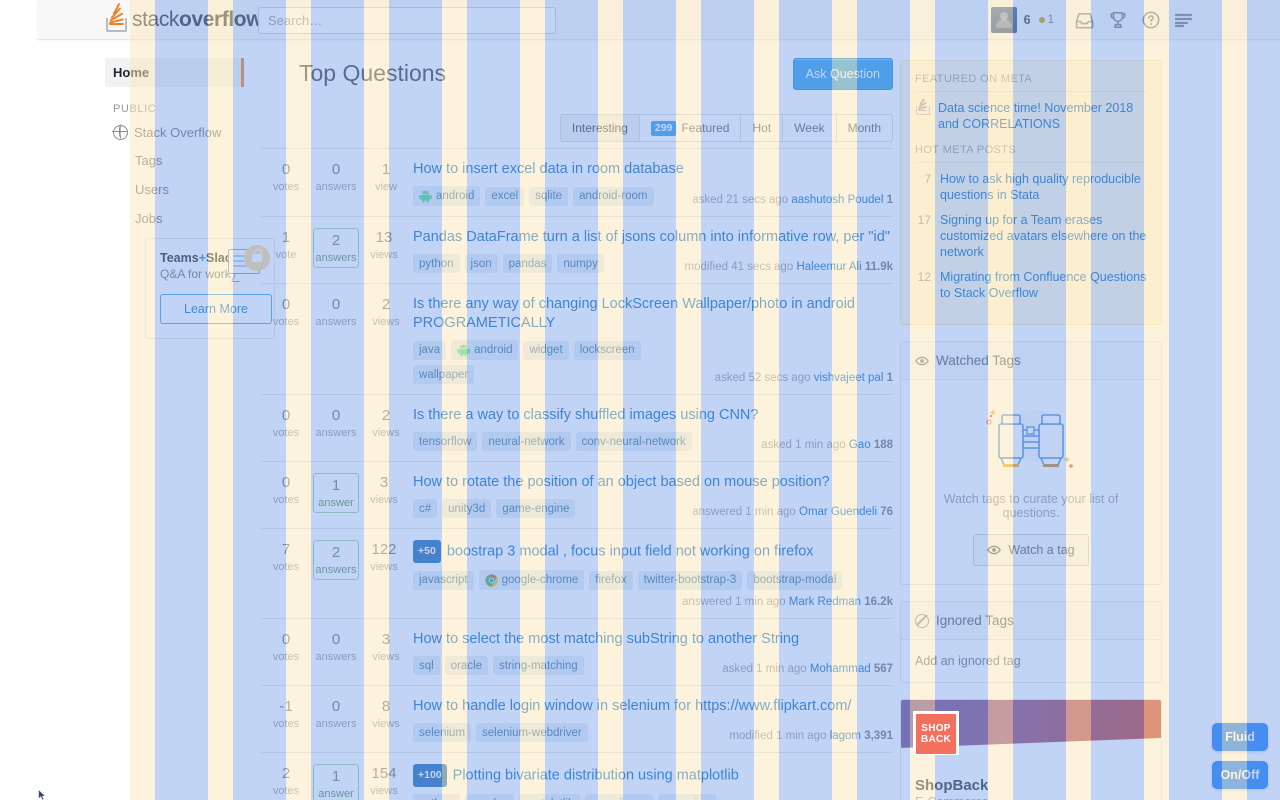 The height and width of the screenshot is (800, 1280). What do you see at coordinates (286, 773) in the screenshot?
I see `votes-count: 2` at bounding box center [286, 773].